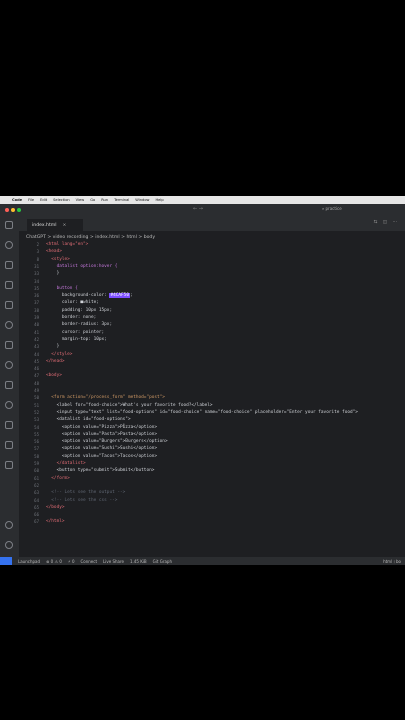 The image size is (405, 720). What do you see at coordinates (36, 390) in the screenshot?
I see `line-number: 49` at bounding box center [36, 390].